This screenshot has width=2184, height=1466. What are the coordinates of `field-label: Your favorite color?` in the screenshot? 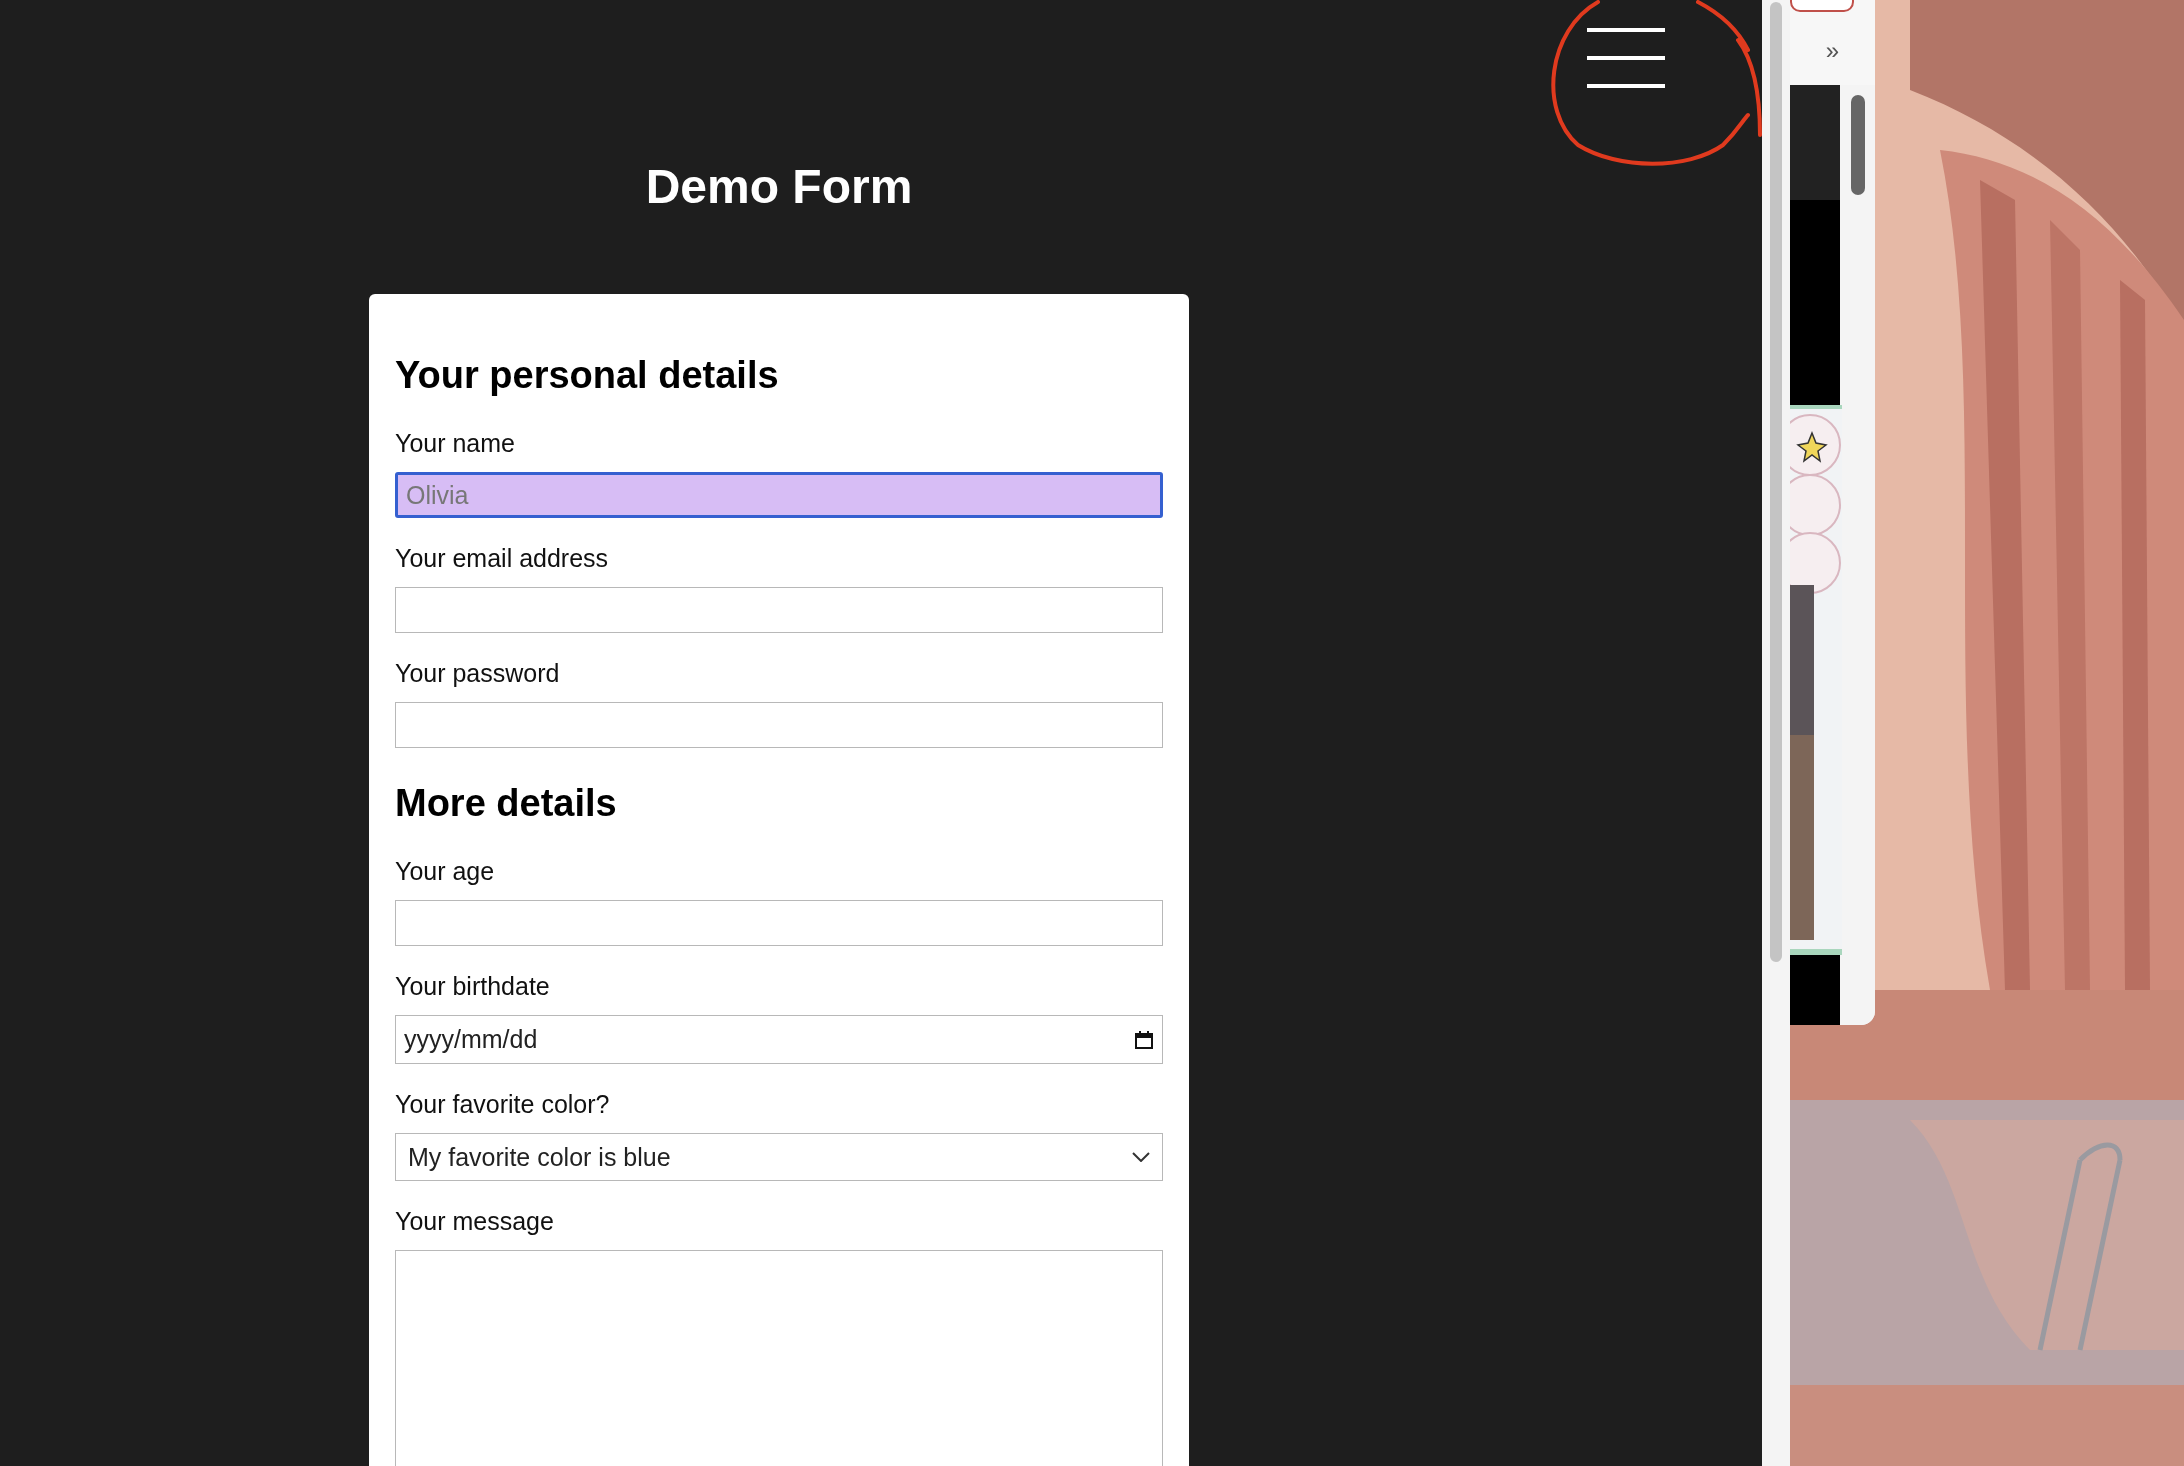 It's located at (503, 1104).